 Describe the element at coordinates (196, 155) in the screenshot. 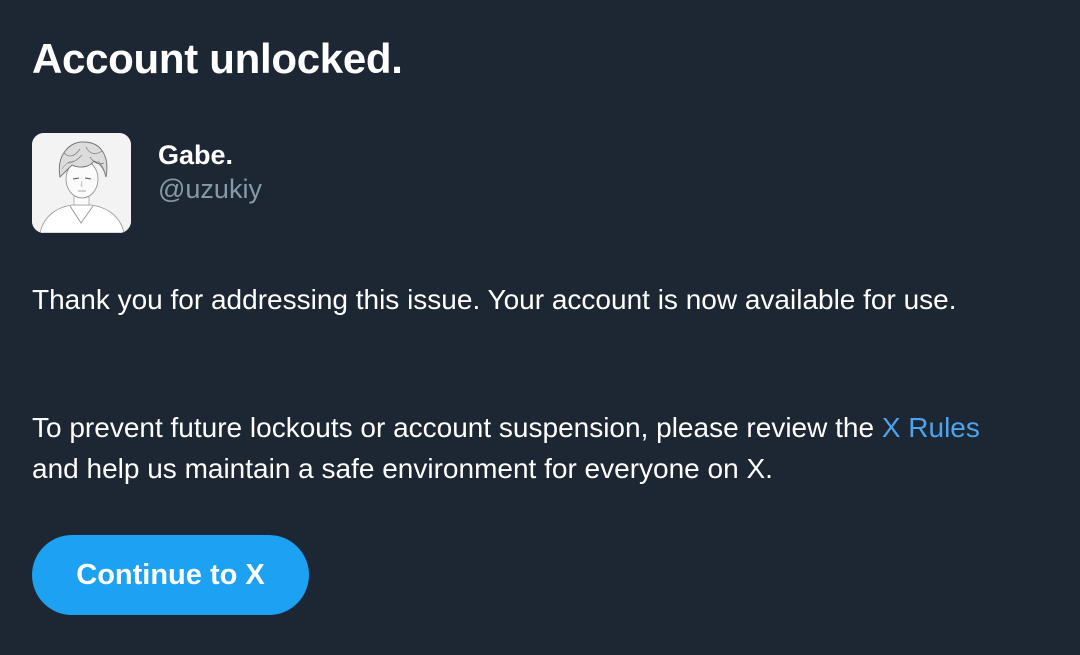

I see `display-name: Gabe.` at that location.